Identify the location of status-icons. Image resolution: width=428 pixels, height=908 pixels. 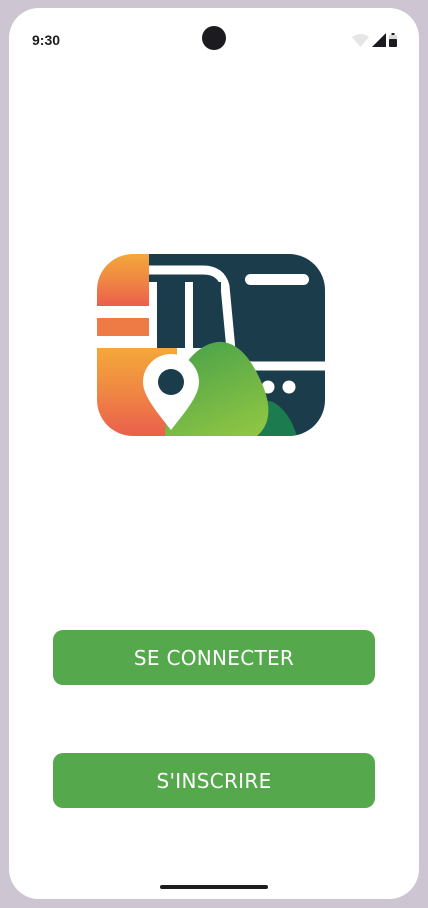
(374, 40).